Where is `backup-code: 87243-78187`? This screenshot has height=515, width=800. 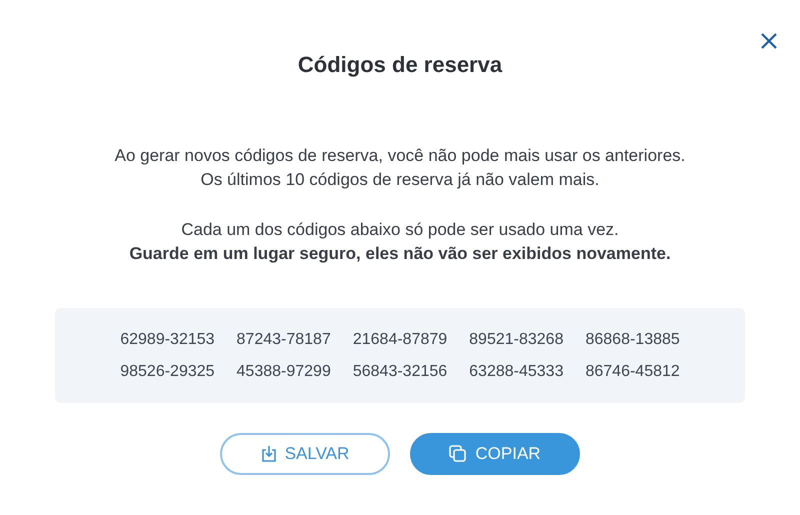 backup-code: 87243-78187 is located at coordinates (283, 340).